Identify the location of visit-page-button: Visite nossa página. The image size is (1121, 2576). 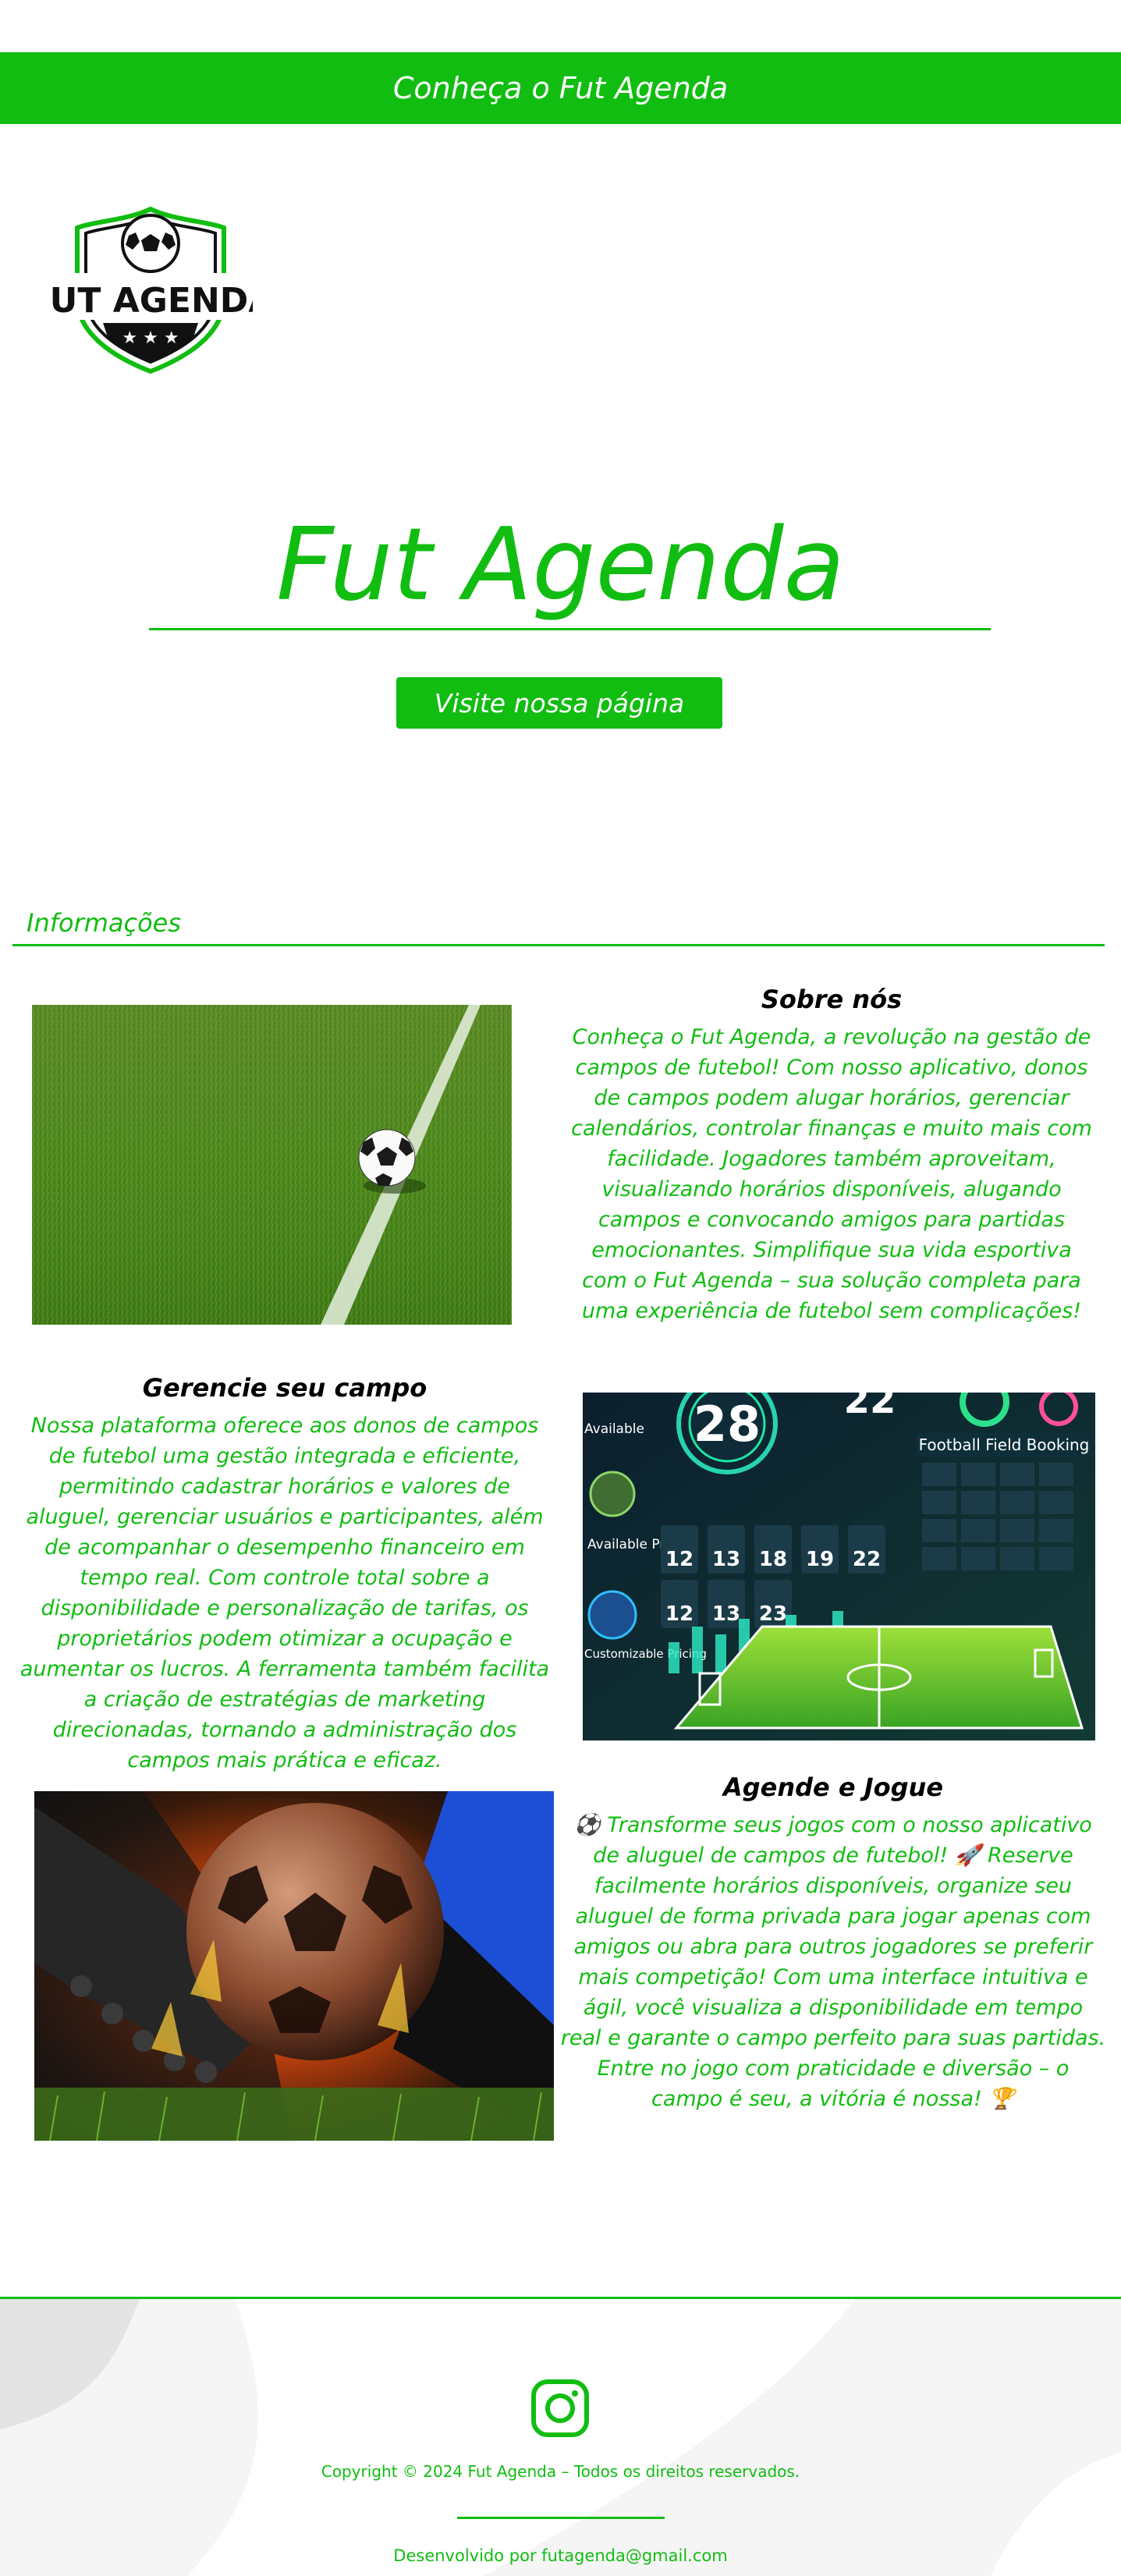
(559, 703).